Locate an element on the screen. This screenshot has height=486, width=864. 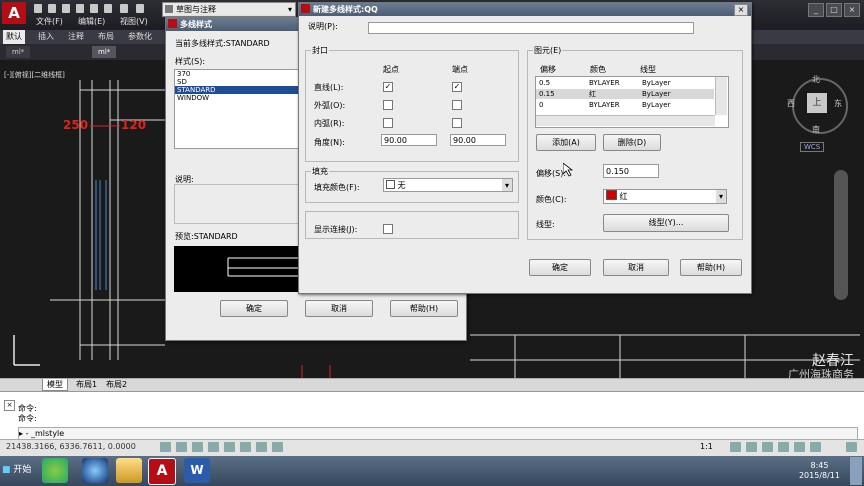
color-swatch-icon is located at coordinates (390, 184).